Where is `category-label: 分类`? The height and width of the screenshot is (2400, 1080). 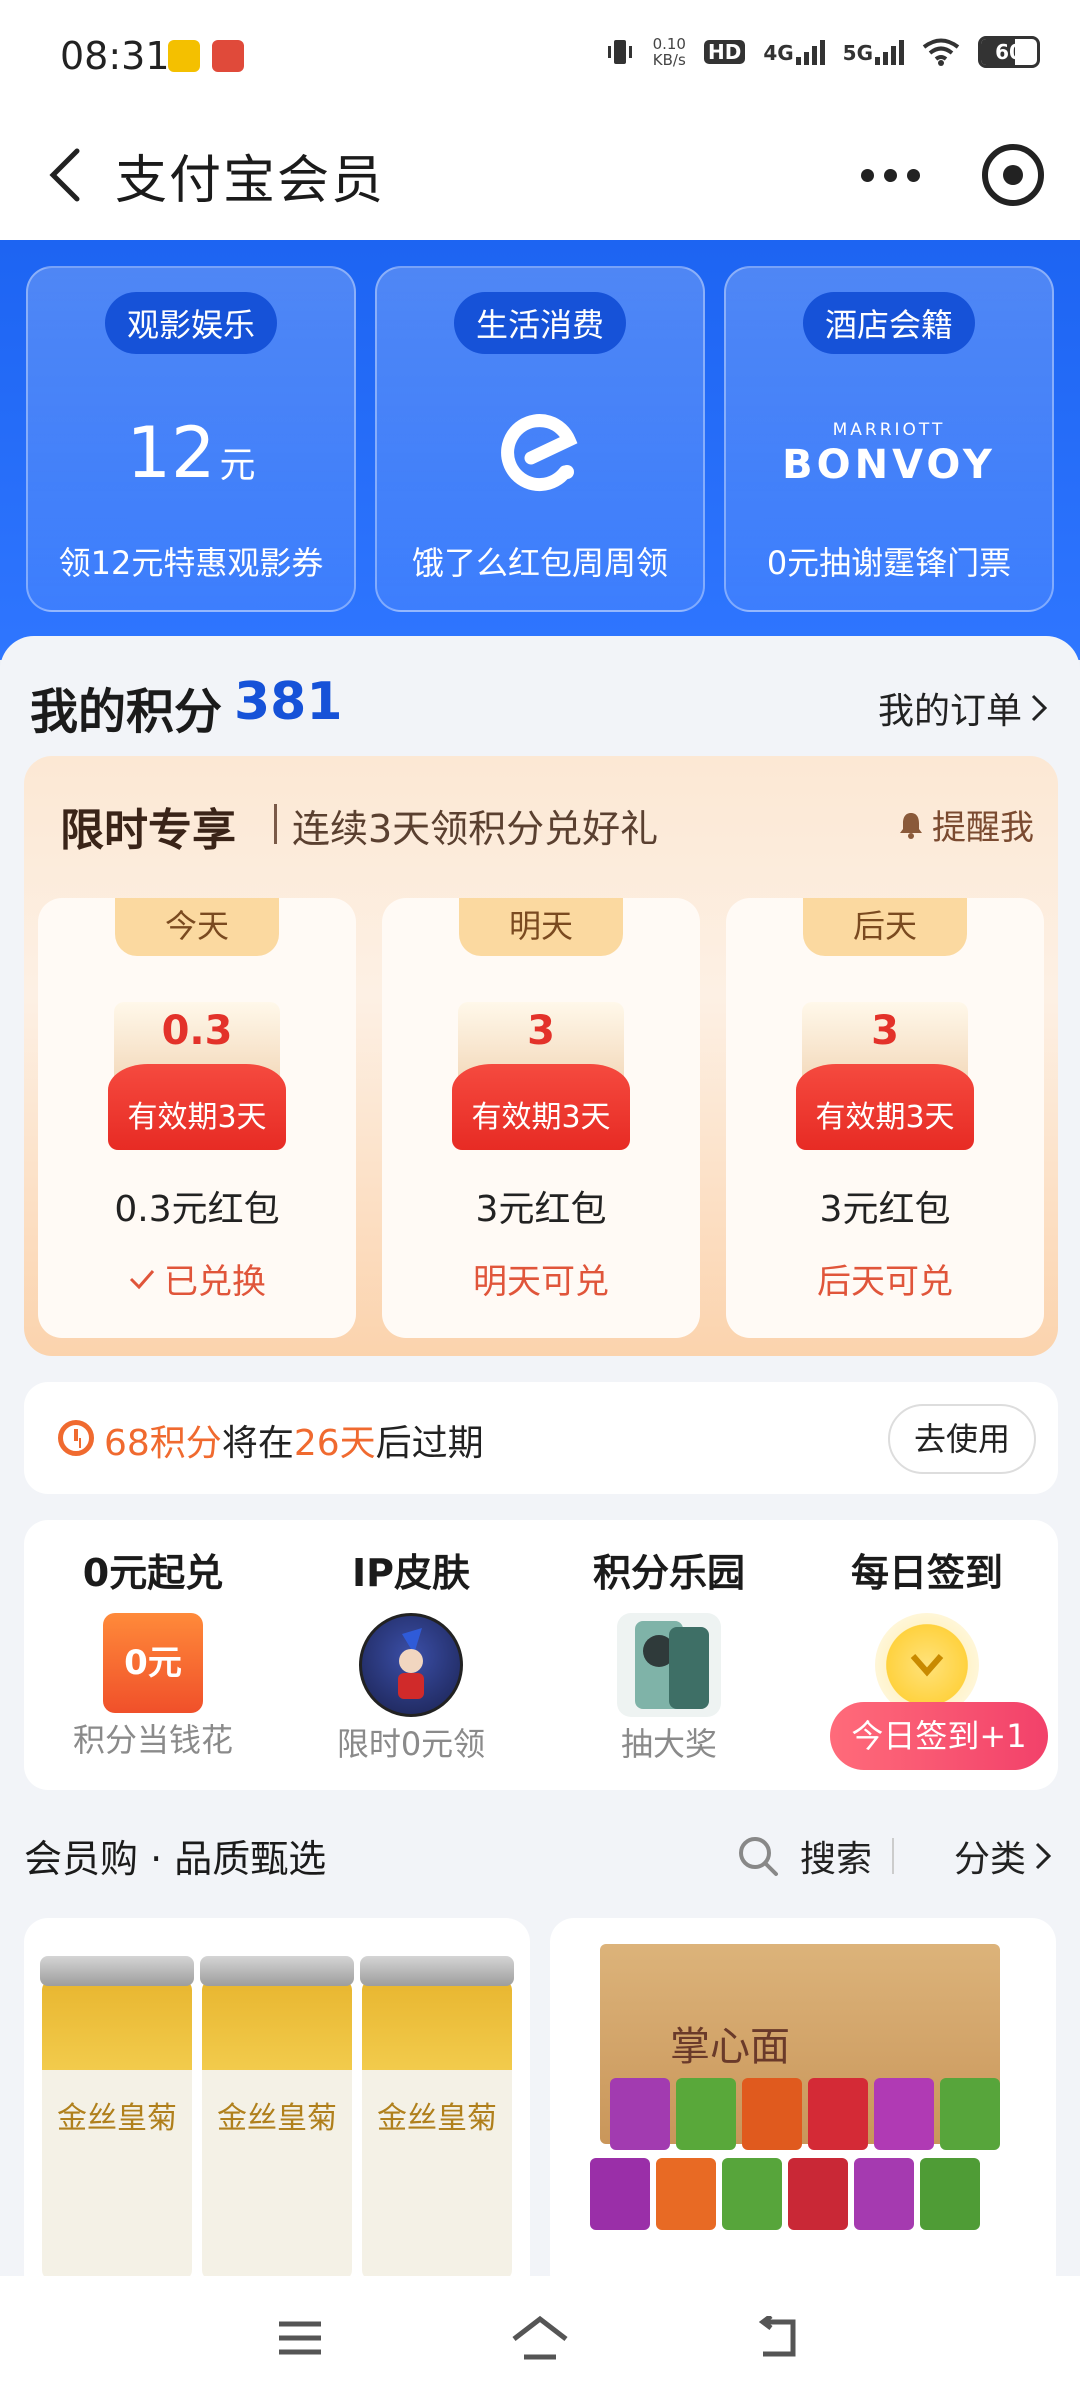
category-label: 分类 is located at coordinates (989, 1859).